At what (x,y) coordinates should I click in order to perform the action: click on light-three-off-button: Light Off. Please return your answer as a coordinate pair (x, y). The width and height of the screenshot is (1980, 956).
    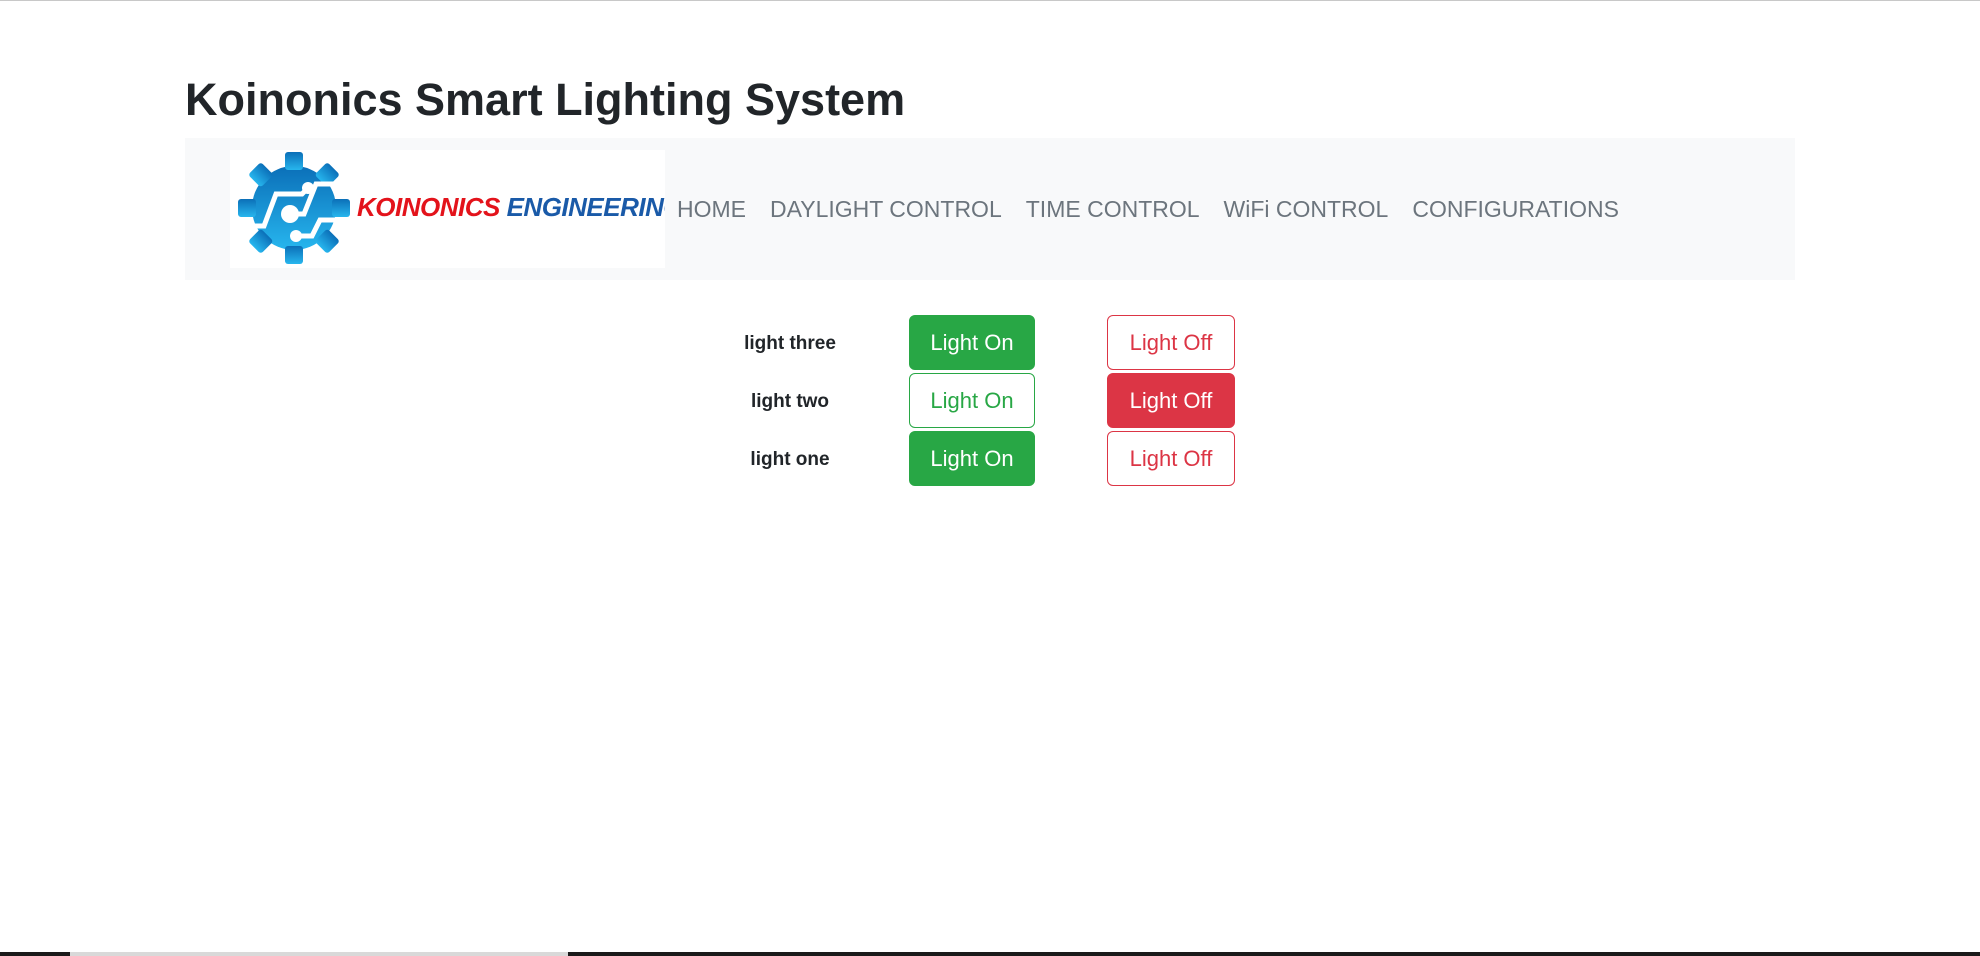
    Looking at the image, I should click on (1171, 342).